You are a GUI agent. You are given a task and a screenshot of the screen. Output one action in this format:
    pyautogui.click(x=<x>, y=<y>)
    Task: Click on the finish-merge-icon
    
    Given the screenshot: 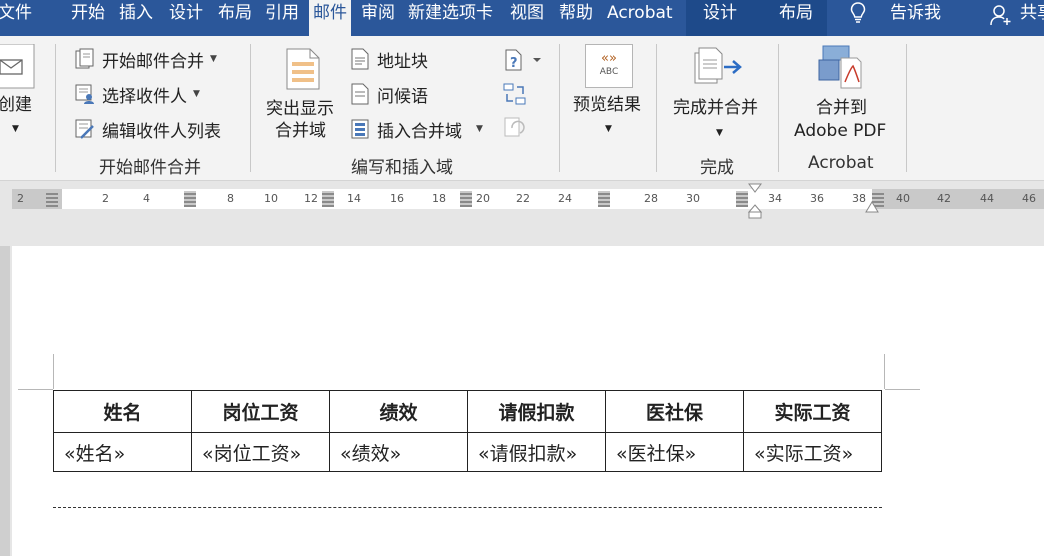 What is the action you would take?
    pyautogui.click(x=718, y=68)
    